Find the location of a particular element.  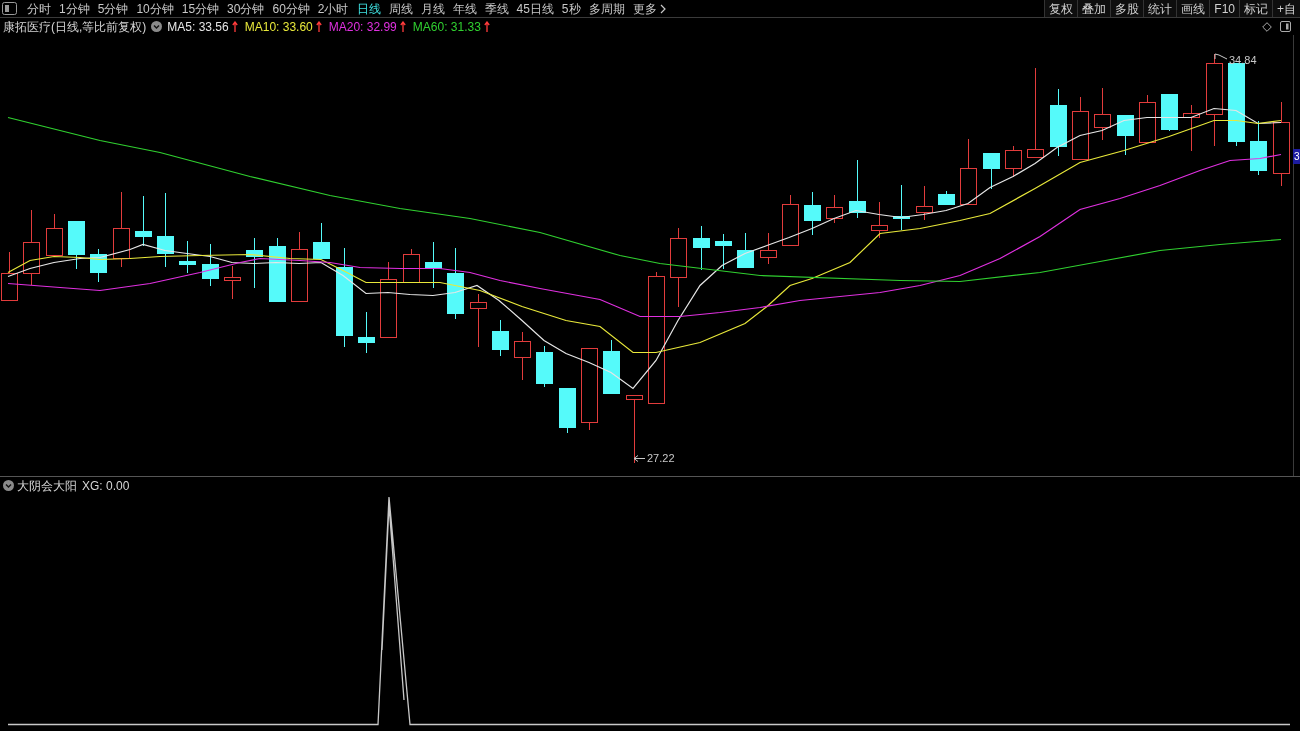

low-price-label: 27.22 is located at coordinates (661, 458).